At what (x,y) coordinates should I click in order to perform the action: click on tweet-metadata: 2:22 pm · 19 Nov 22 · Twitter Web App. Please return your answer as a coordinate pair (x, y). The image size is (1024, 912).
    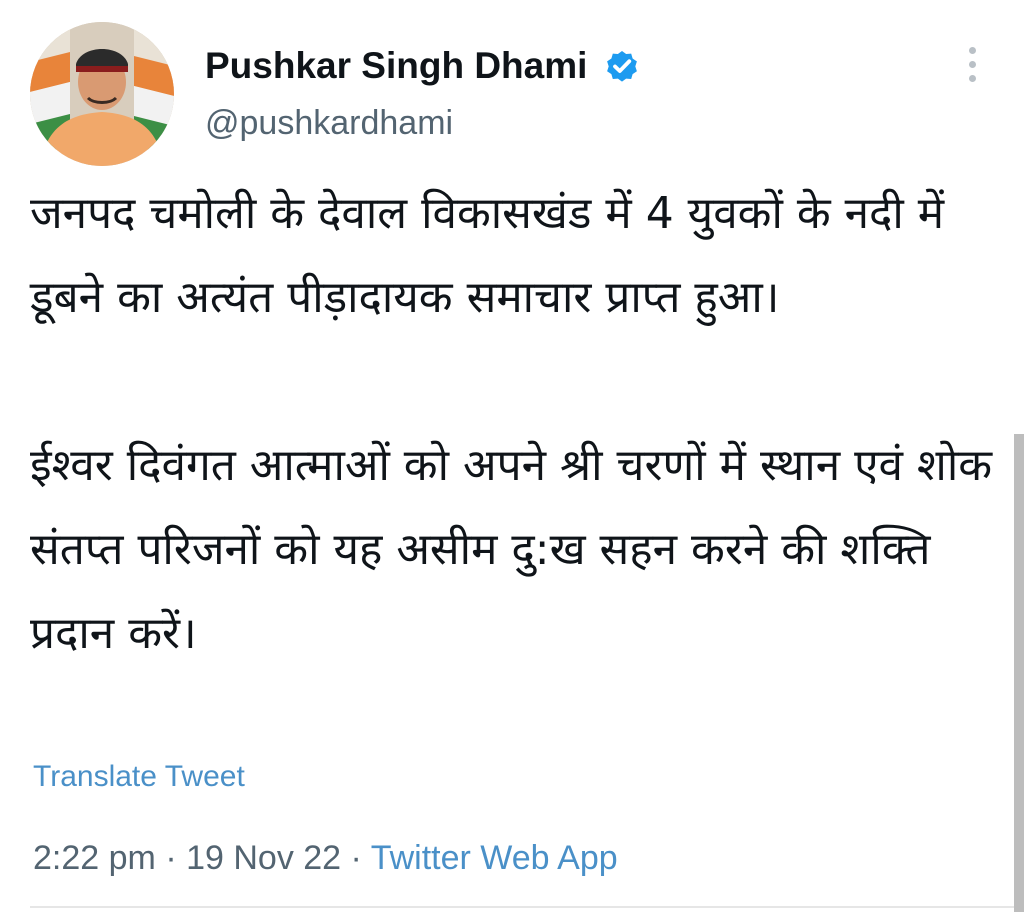
    Looking at the image, I should click on (325, 858).